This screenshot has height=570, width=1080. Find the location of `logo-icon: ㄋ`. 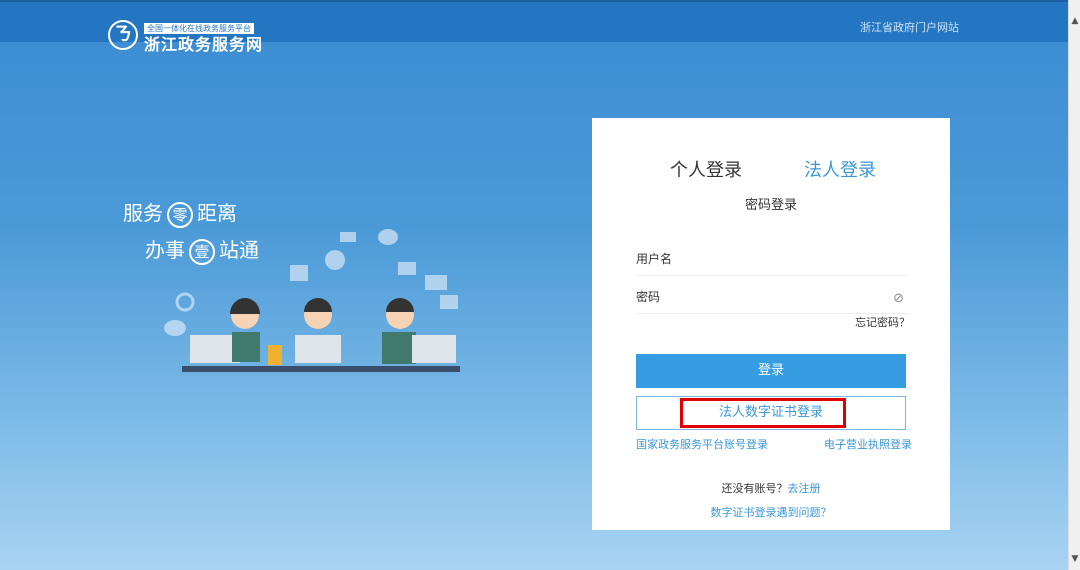

logo-icon: ㄋ is located at coordinates (123, 35).